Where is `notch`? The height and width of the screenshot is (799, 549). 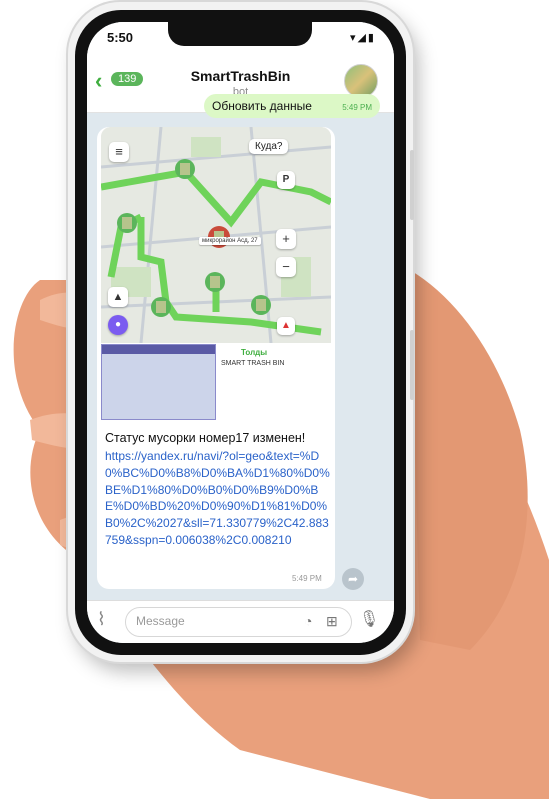
notch is located at coordinates (240, 34).